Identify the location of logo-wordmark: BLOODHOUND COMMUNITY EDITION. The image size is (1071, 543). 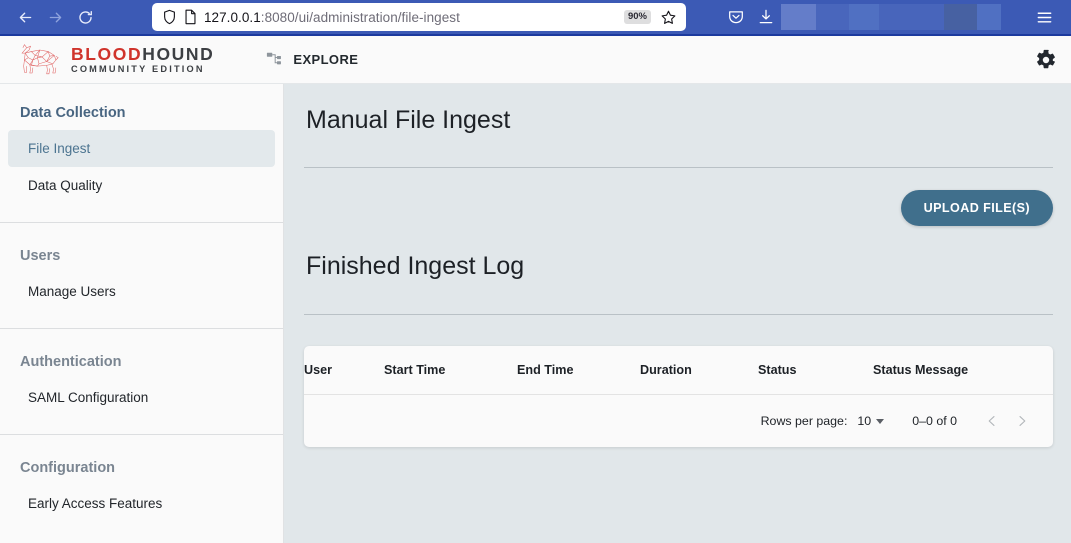
(142, 60).